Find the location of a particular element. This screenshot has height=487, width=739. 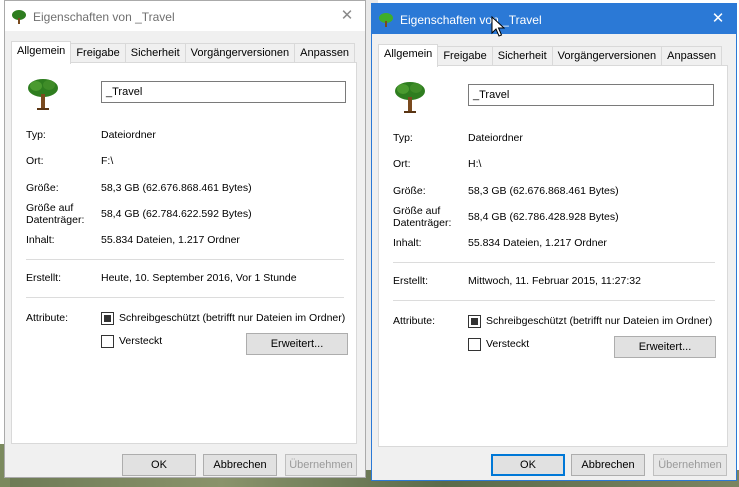

mouse-cursor-icon is located at coordinates (498, 26).